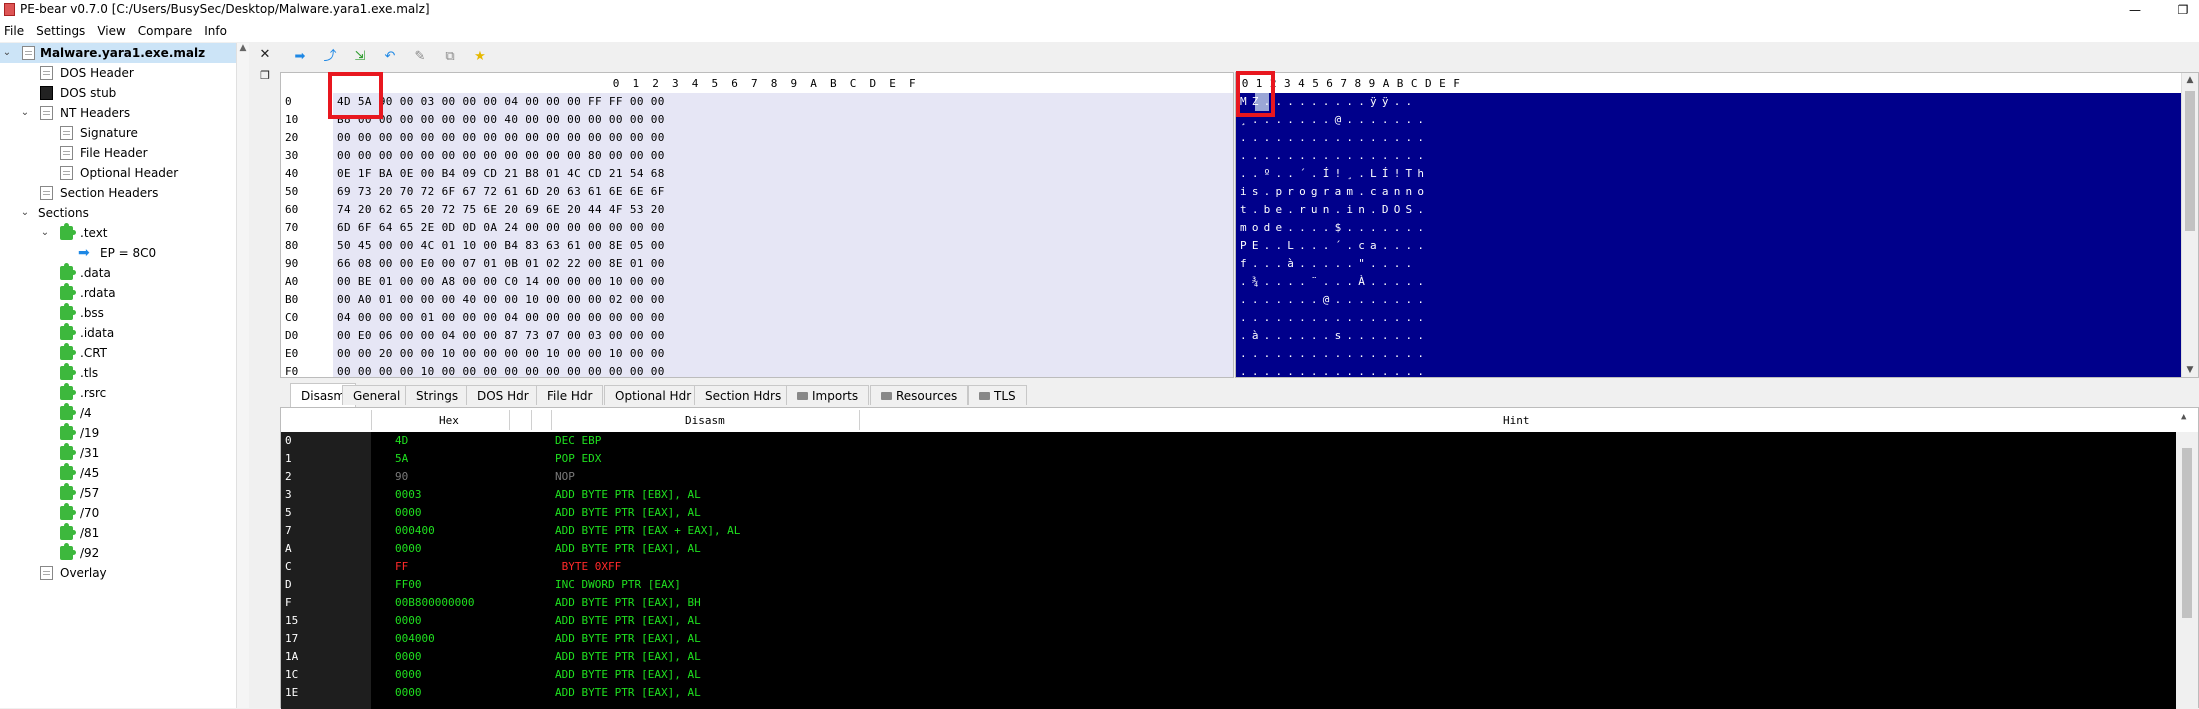 This screenshot has height=709, width=2199. I want to click on tab-tls: TLS, so click(997, 395).